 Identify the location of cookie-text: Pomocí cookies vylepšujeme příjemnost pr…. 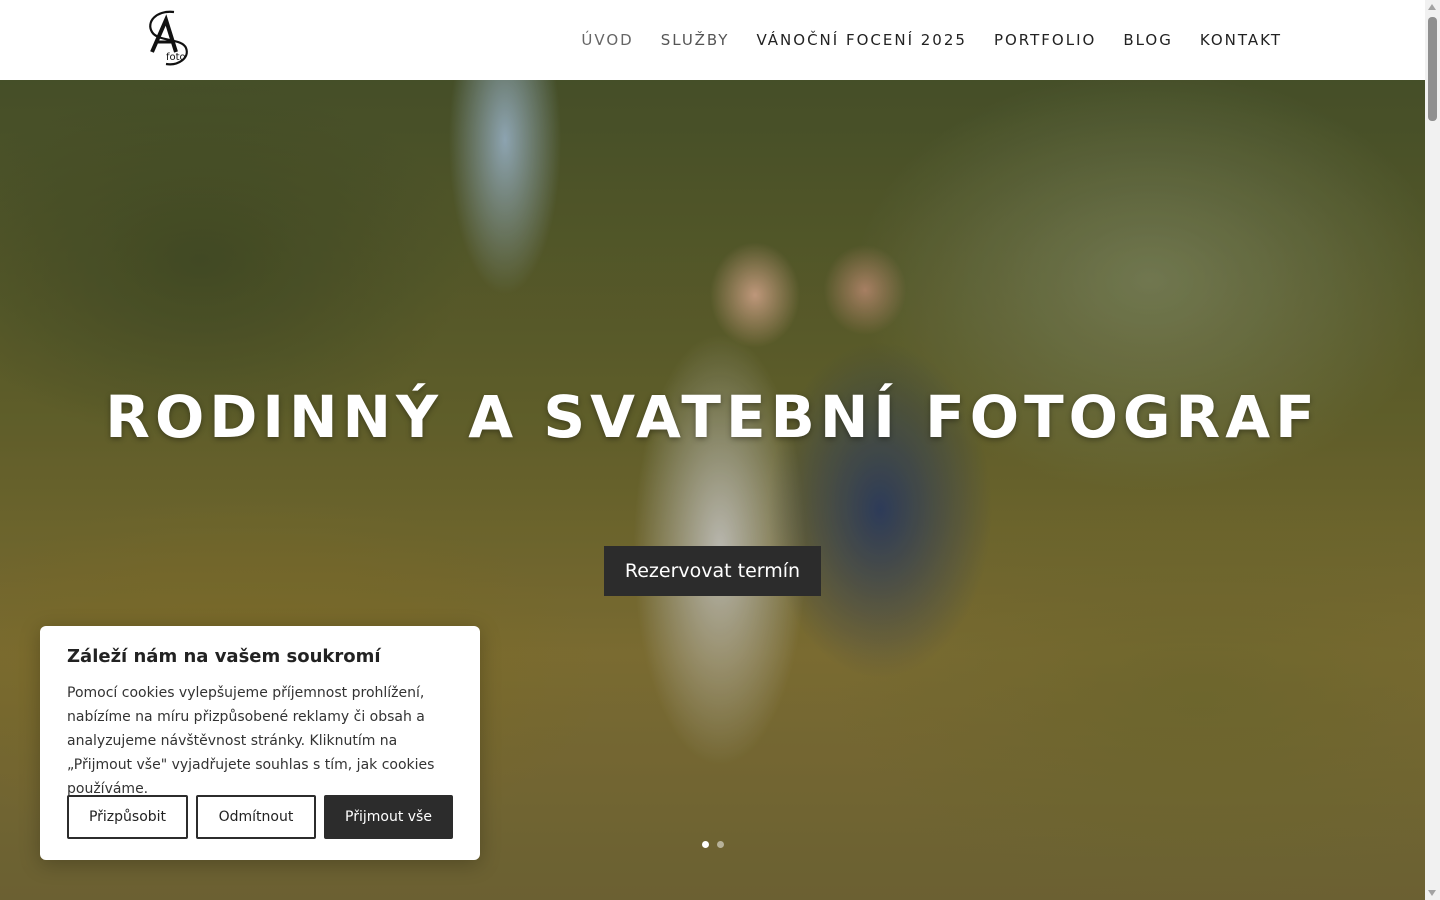
(251, 741).